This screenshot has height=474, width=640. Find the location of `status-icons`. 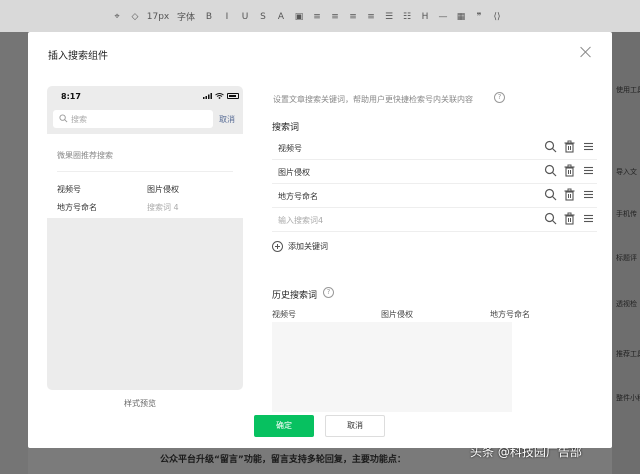

status-icons is located at coordinates (221, 96).